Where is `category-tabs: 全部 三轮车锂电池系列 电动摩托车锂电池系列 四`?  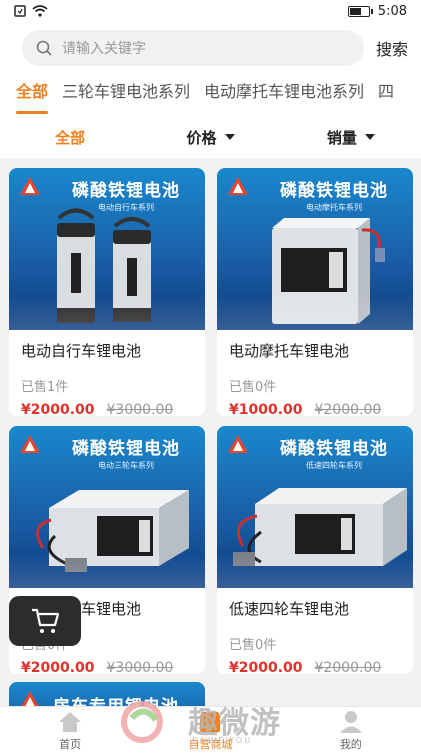 category-tabs: 全部 三轮车锂电池系列 电动摩托车锂电池系列 四 is located at coordinates (210, 95).